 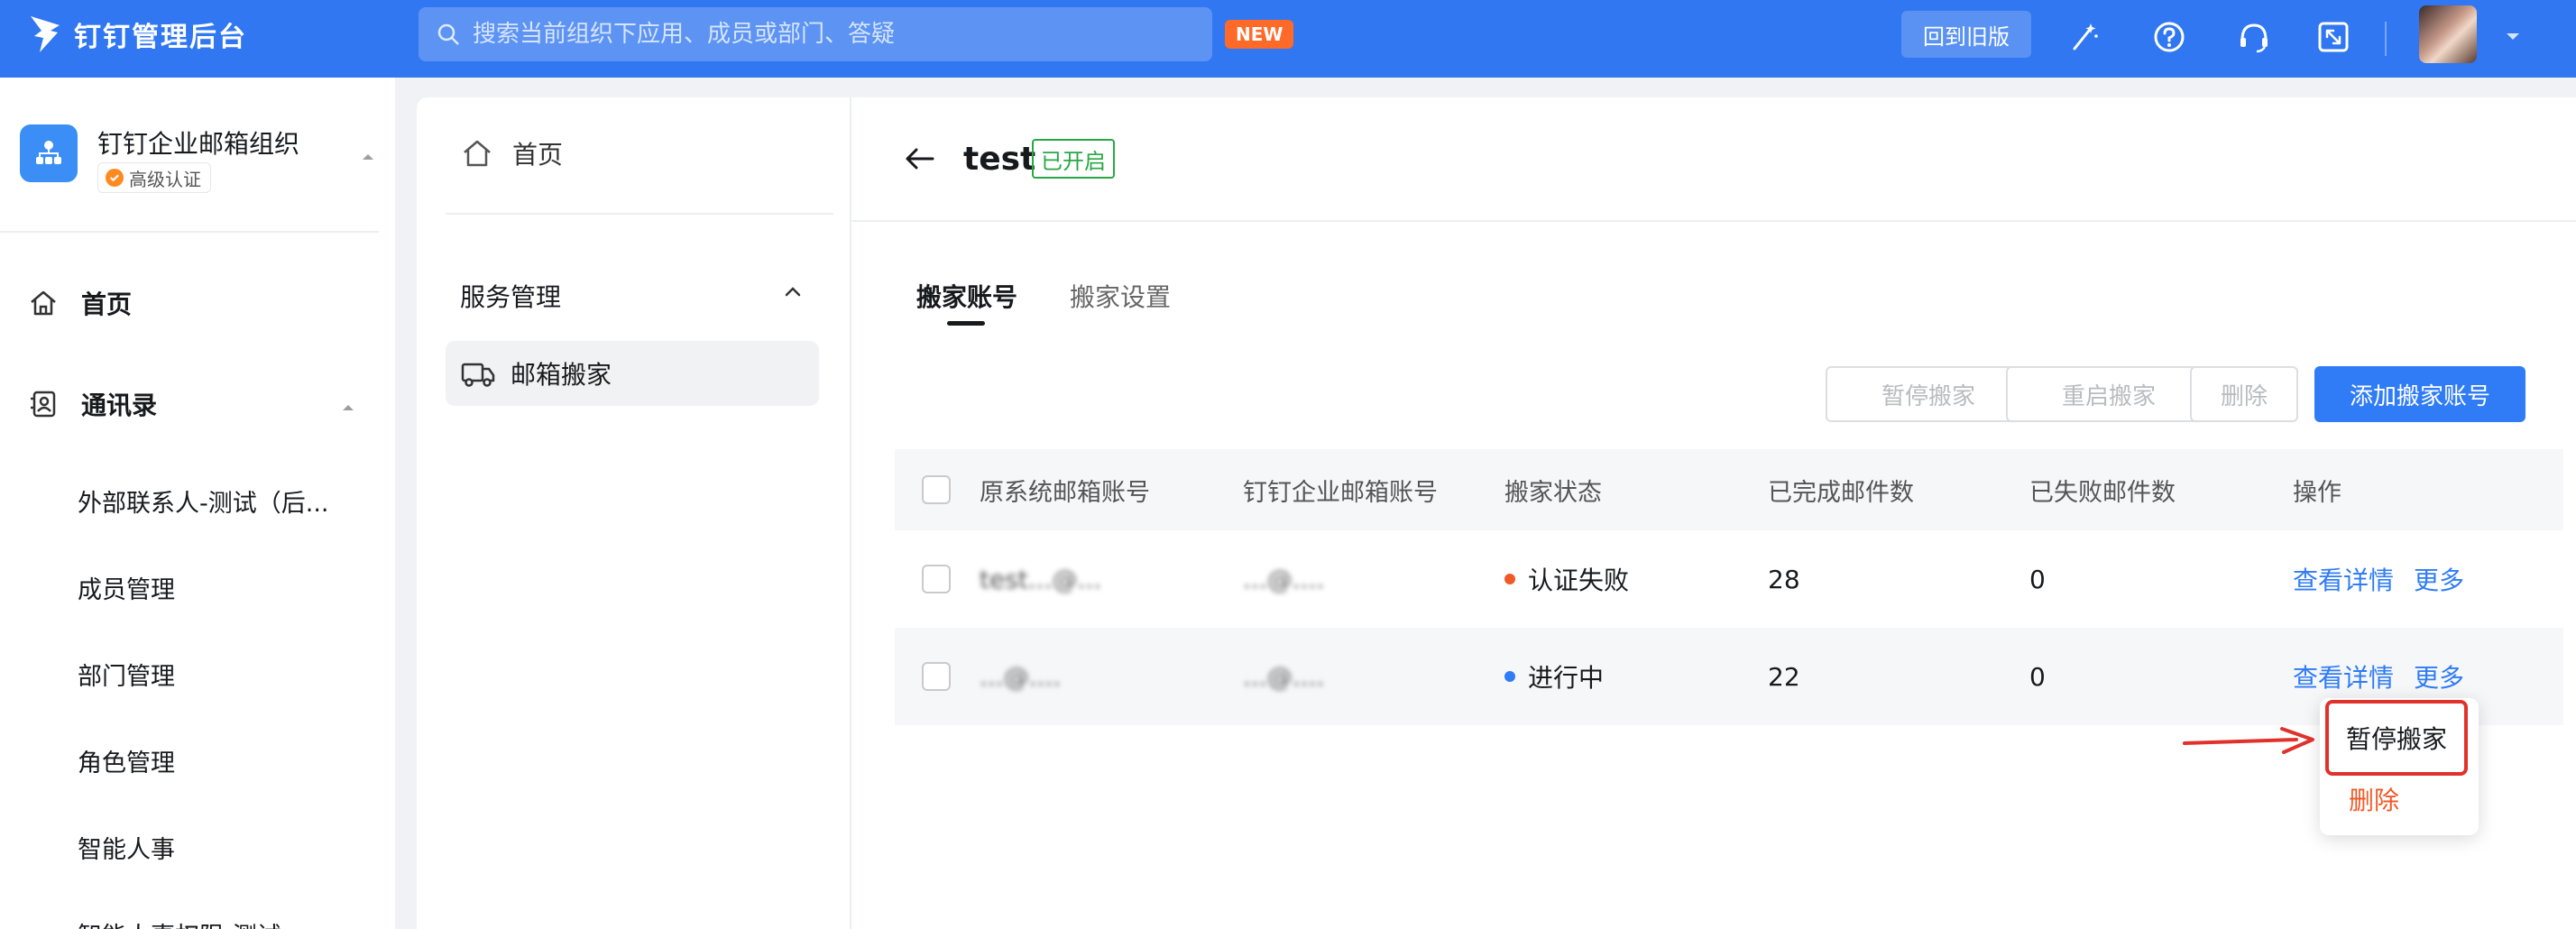 What do you see at coordinates (2448, 34) in the screenshot?
I see `user-avatar` at bounding box center [2448, 34].